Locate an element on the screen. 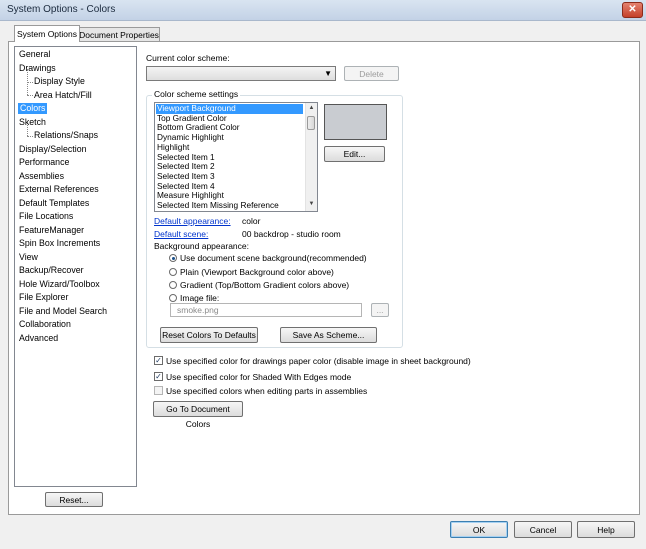 This screenshot has height=549, width=646. tab-document-properties: Document Properties is located at coordinates (119, 34).